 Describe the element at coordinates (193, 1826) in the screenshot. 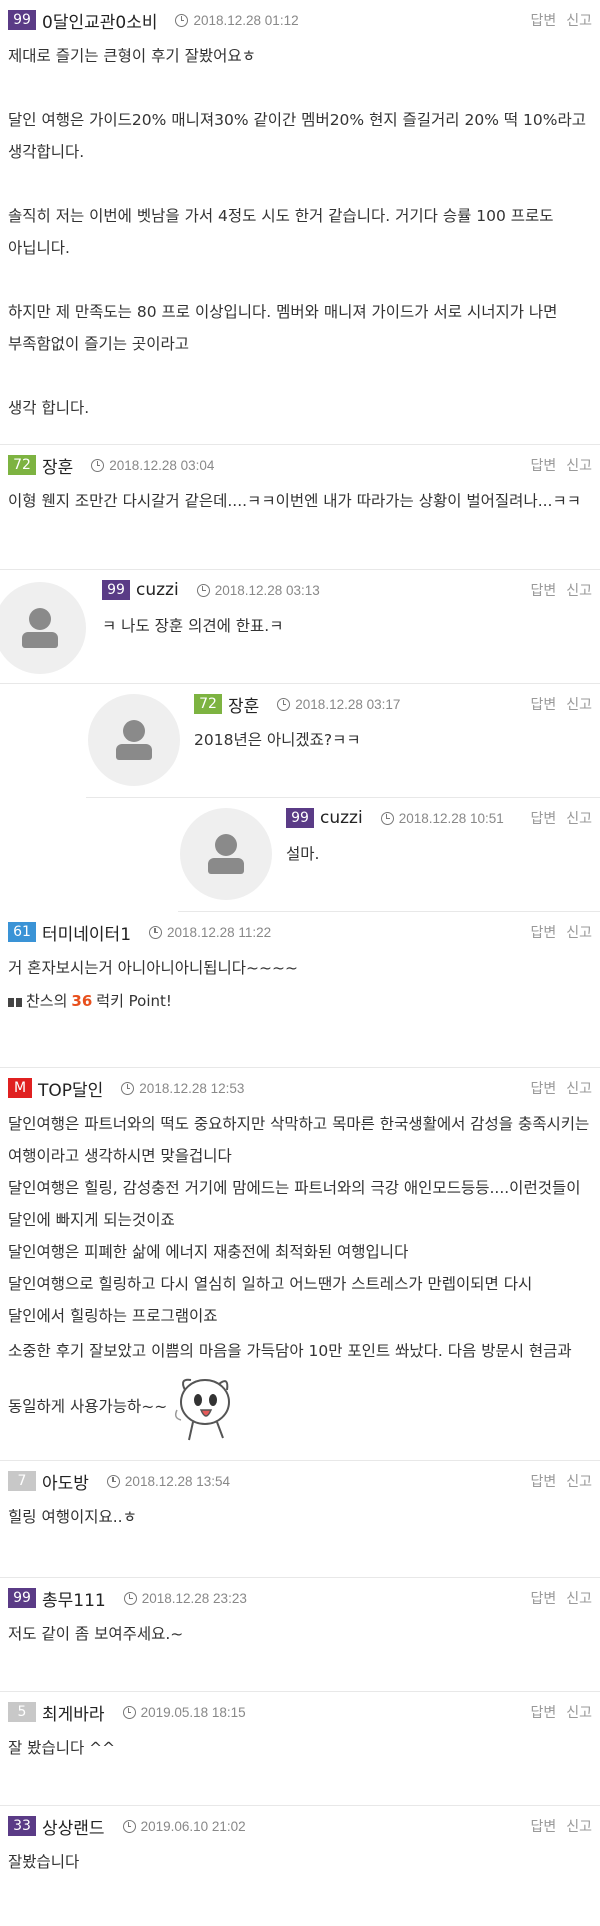

I see `comment-date: 2019.06.10 21:02` at that location.